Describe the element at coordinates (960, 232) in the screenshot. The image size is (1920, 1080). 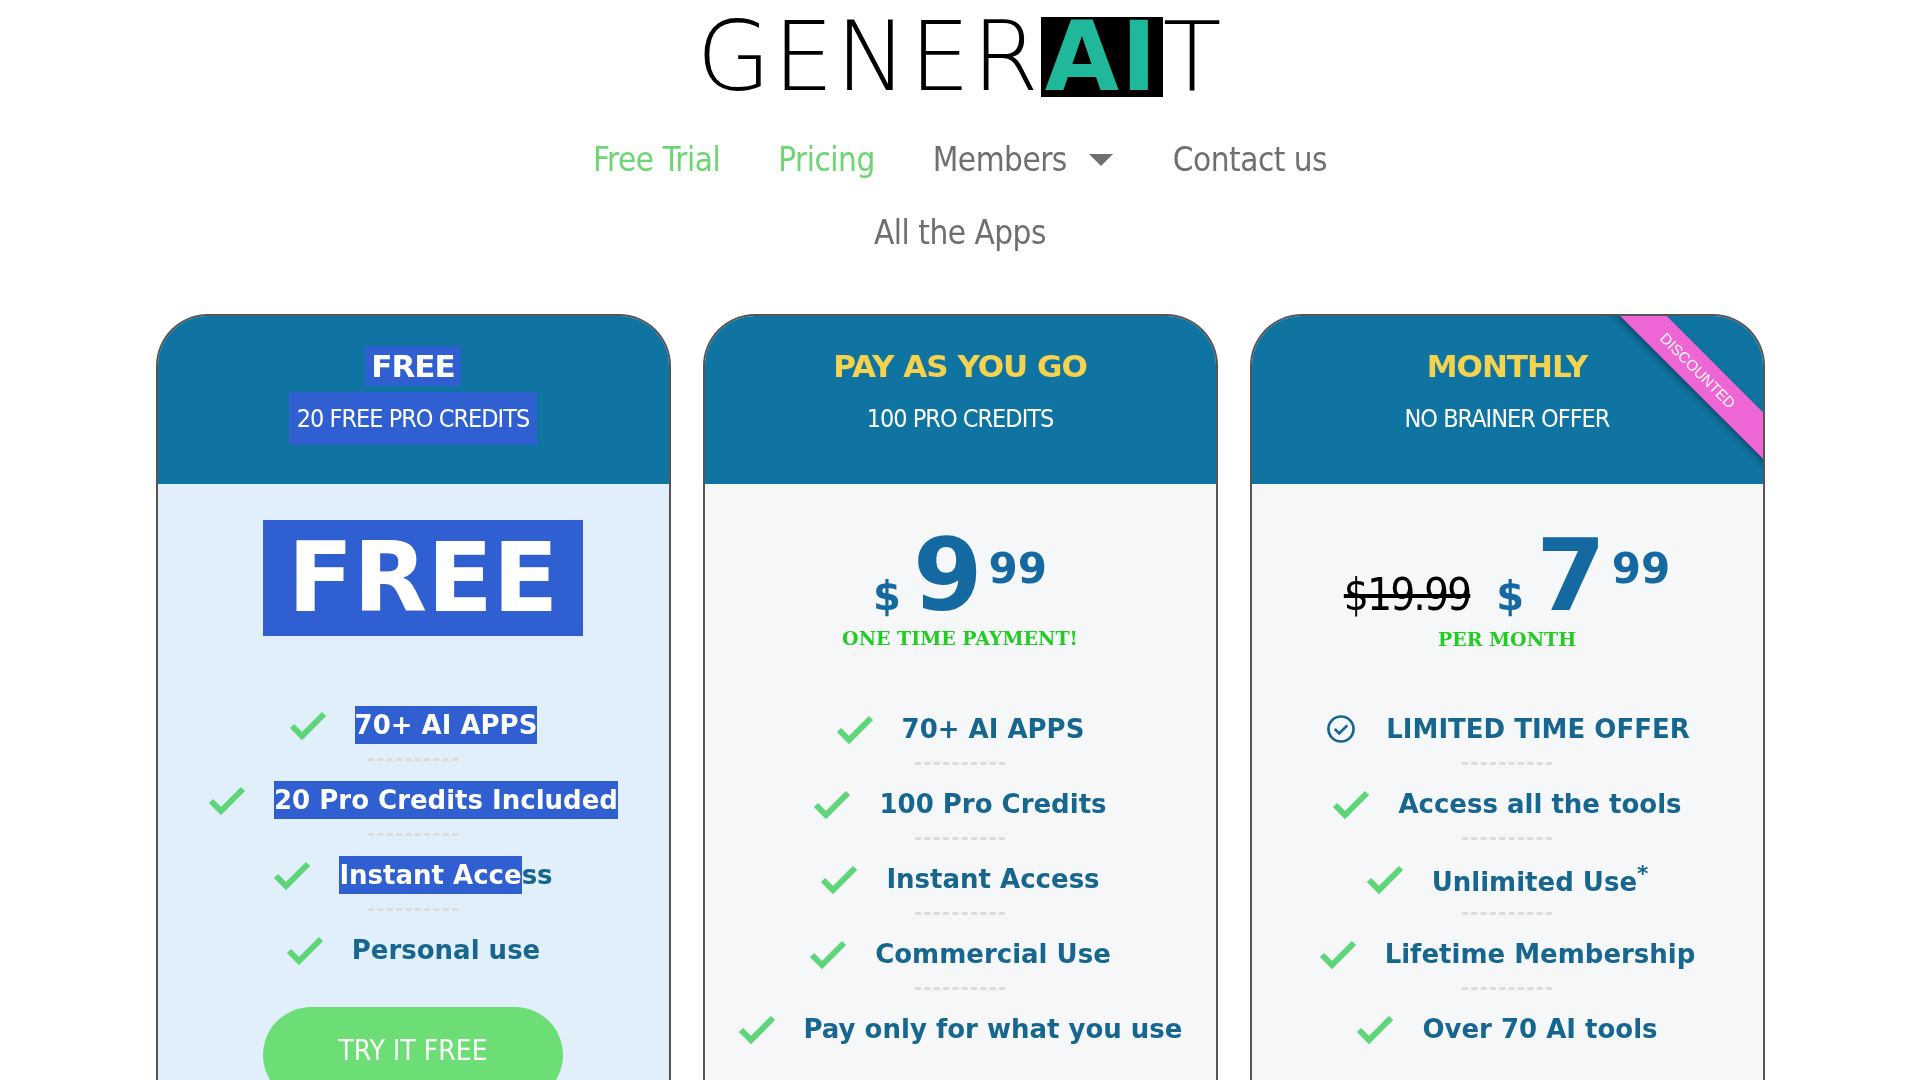
I see `nav-link: All the Apps` at that location.